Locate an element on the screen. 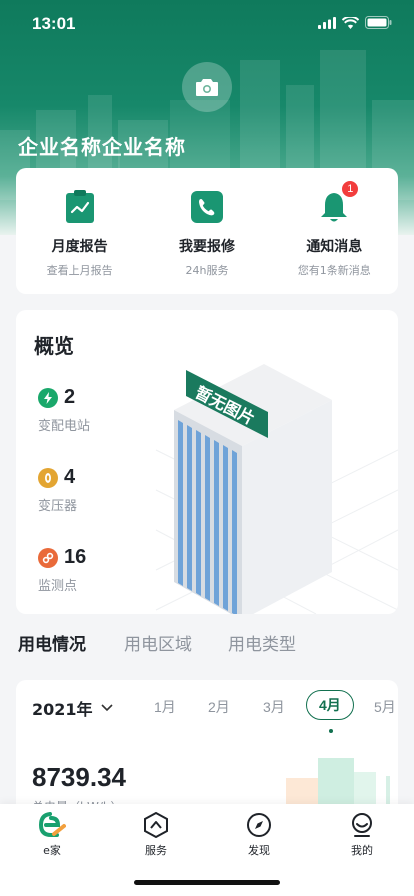  home-icon is located at coordinates (52, 824).